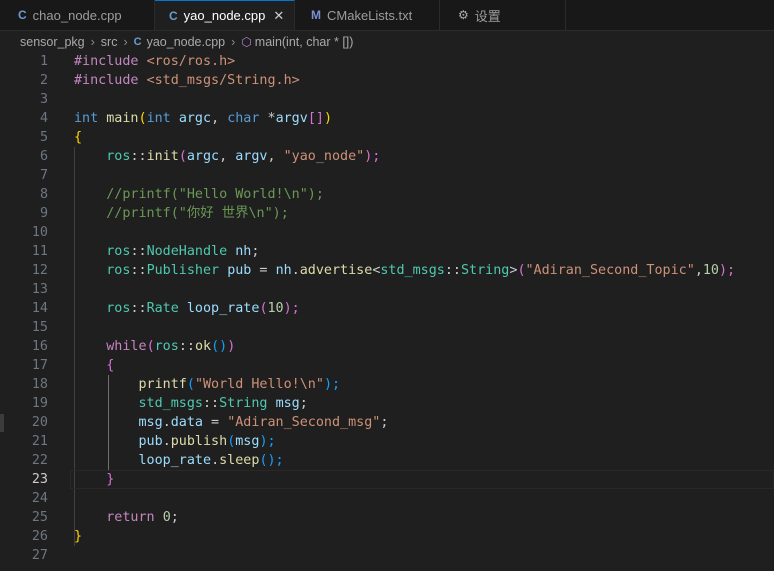 The width and height of the screenshot is (774, 571). I want to click on code-line: 20 msg.data = "Adiran_Second_msg";, so click(387, 422).